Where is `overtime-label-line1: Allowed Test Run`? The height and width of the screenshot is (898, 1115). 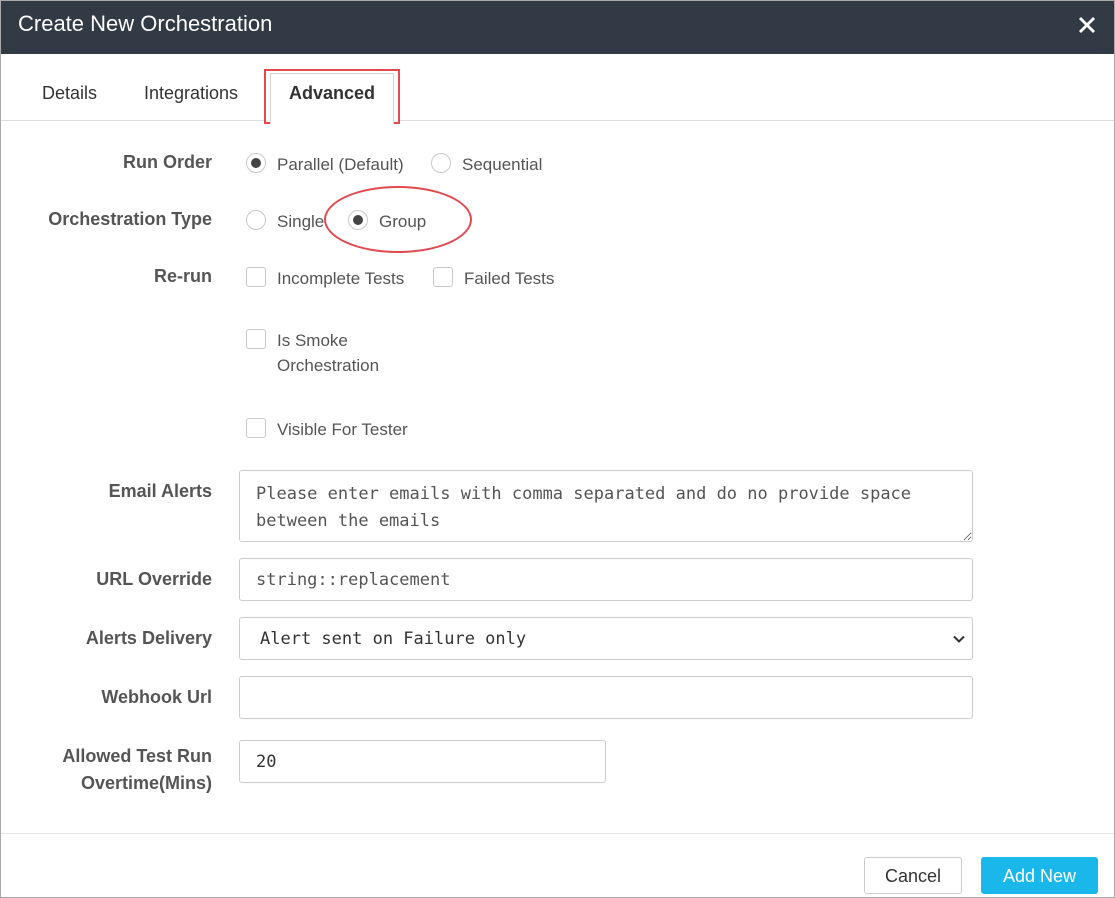 overtime-label-line1: Allowed Test Run is located at coordinates (137, 756).